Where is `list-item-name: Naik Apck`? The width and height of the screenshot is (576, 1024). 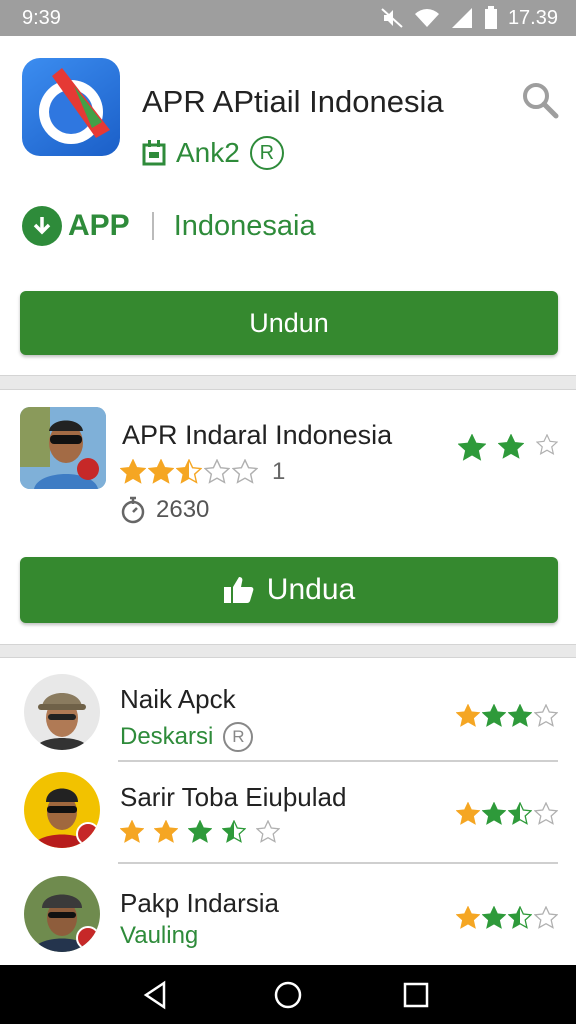 list-item-name: Naik Apck is located at coordinates (178, 699).